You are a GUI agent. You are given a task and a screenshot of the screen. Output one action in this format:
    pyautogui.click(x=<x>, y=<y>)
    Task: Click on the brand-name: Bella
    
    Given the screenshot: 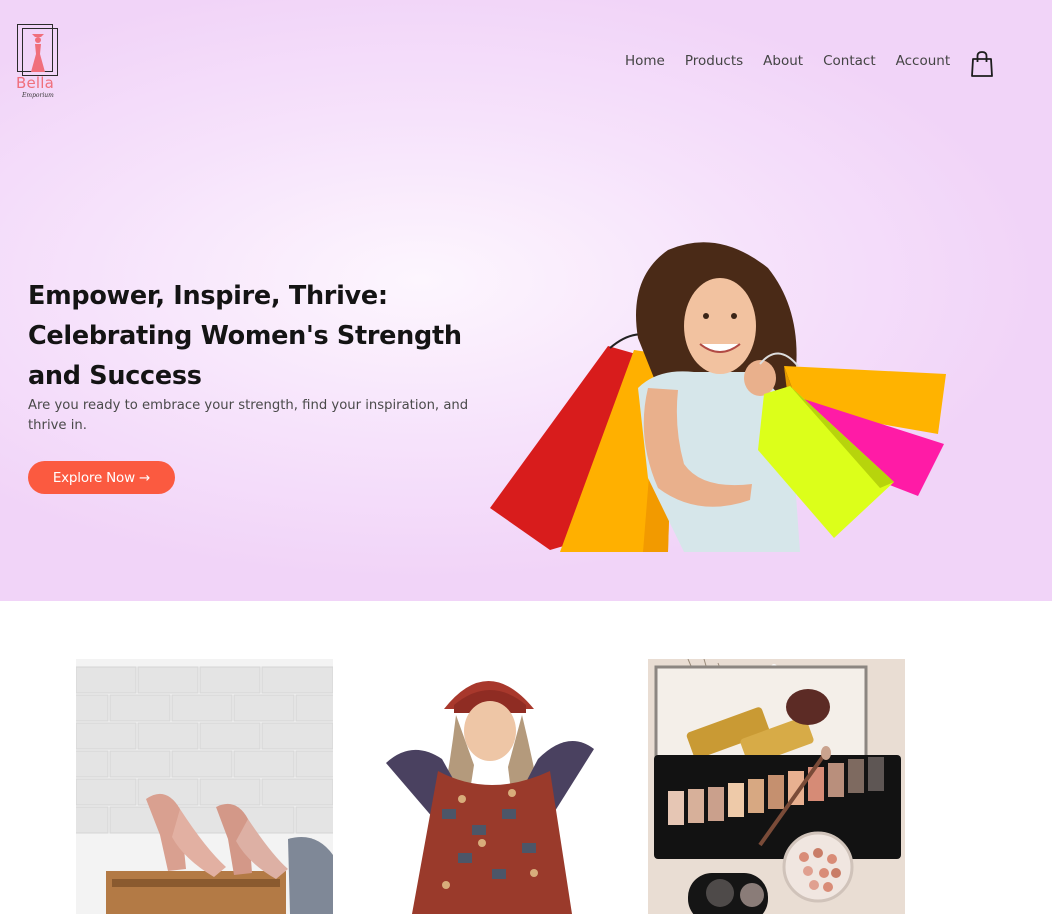 What is the action you would take?
    pyautogui.click(x=35, y=83)
    